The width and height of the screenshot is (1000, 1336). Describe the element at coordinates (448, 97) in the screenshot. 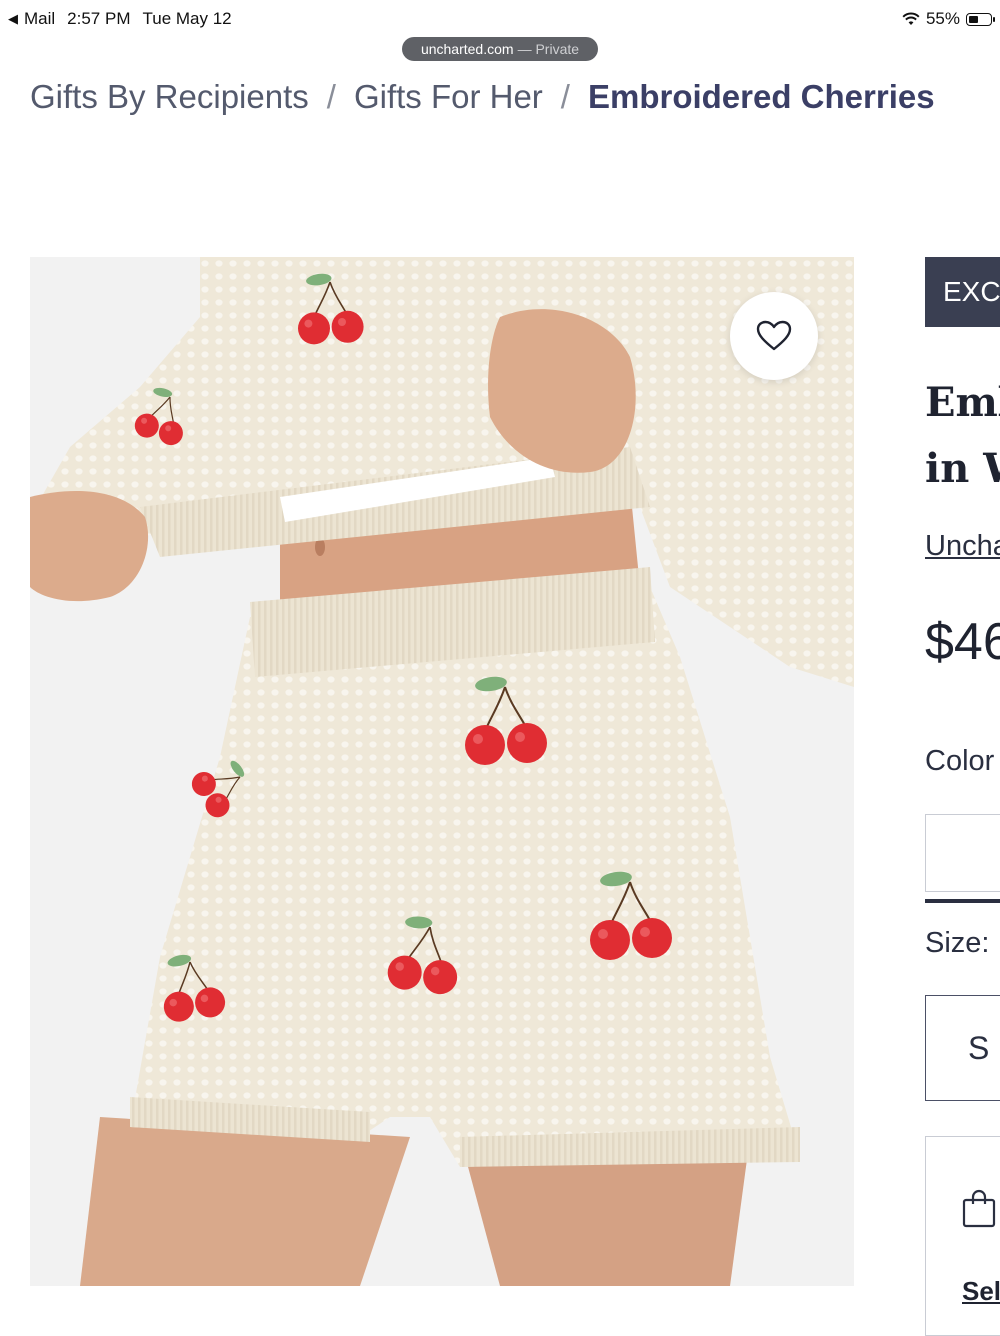

I see `breadcrumb-item-gifts-for-her: Gifts For Her` at that location.